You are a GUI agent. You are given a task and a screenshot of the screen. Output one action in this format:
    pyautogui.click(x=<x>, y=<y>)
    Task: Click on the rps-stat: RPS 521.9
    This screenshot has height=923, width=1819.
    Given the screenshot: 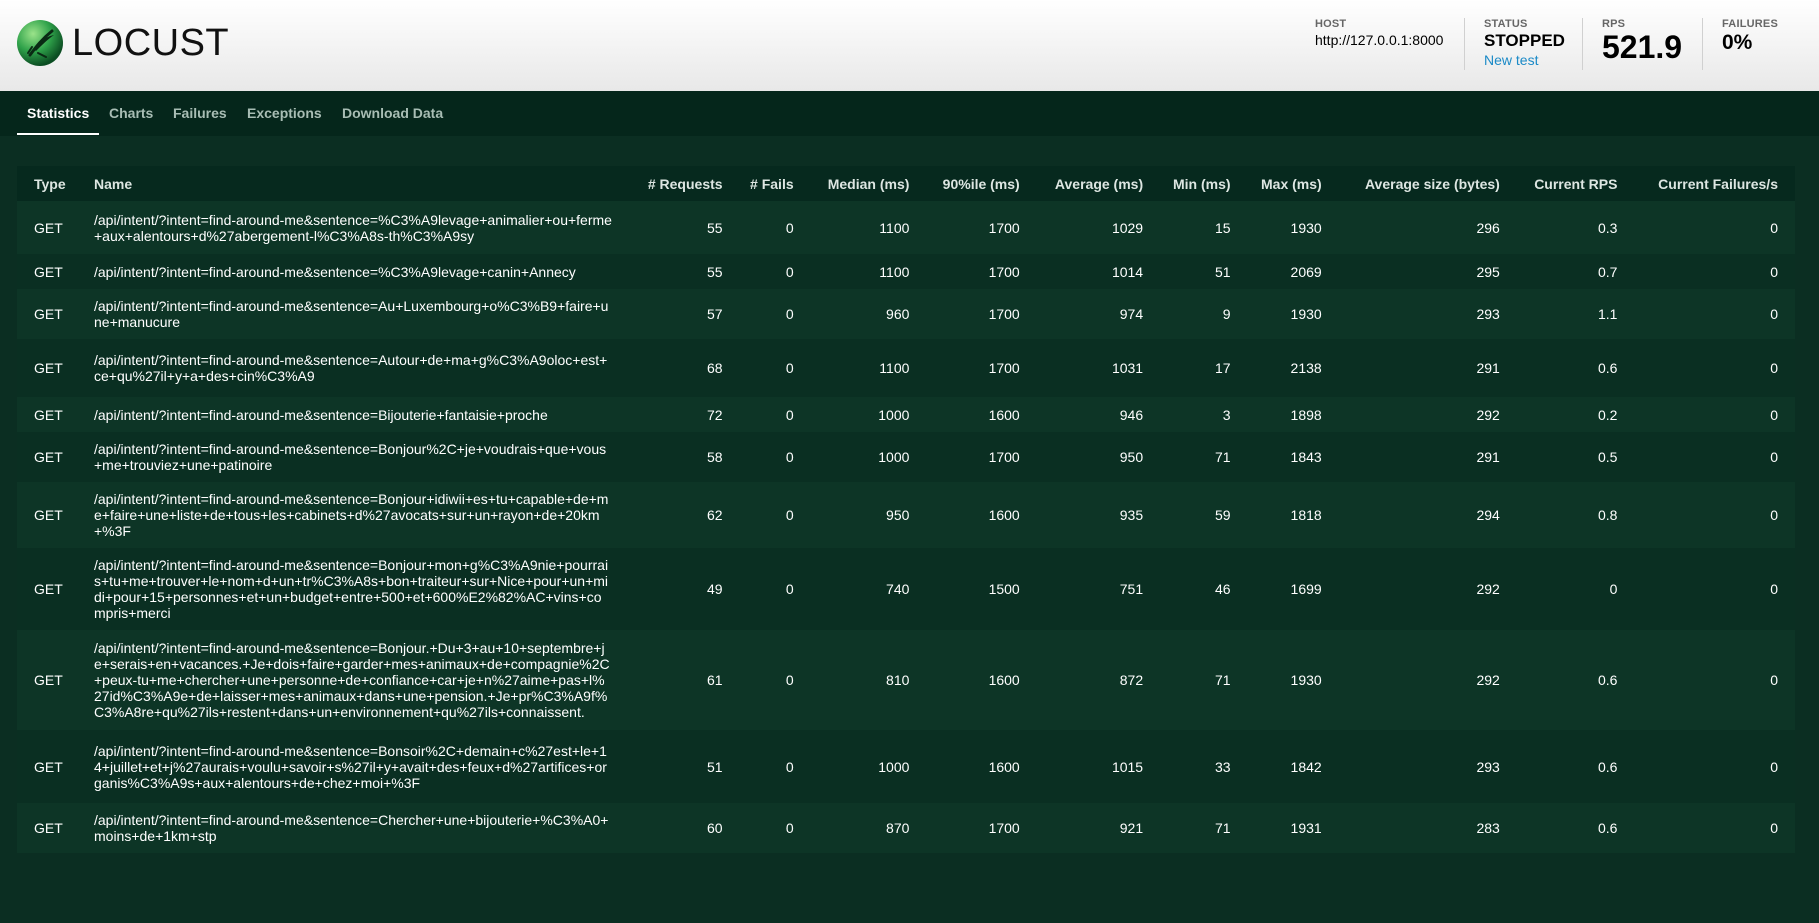 What is the action you would take?
    pyautogui.click(x=1642, y=41)
    